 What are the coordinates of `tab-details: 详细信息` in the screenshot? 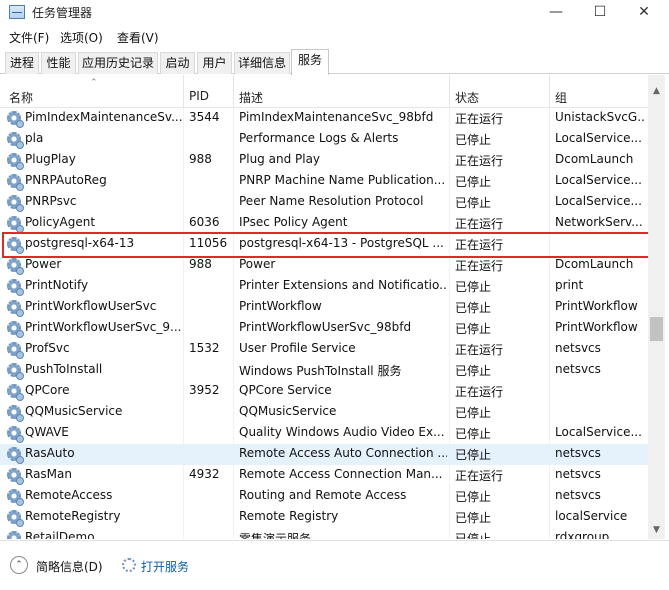 It's located at (262, 63).